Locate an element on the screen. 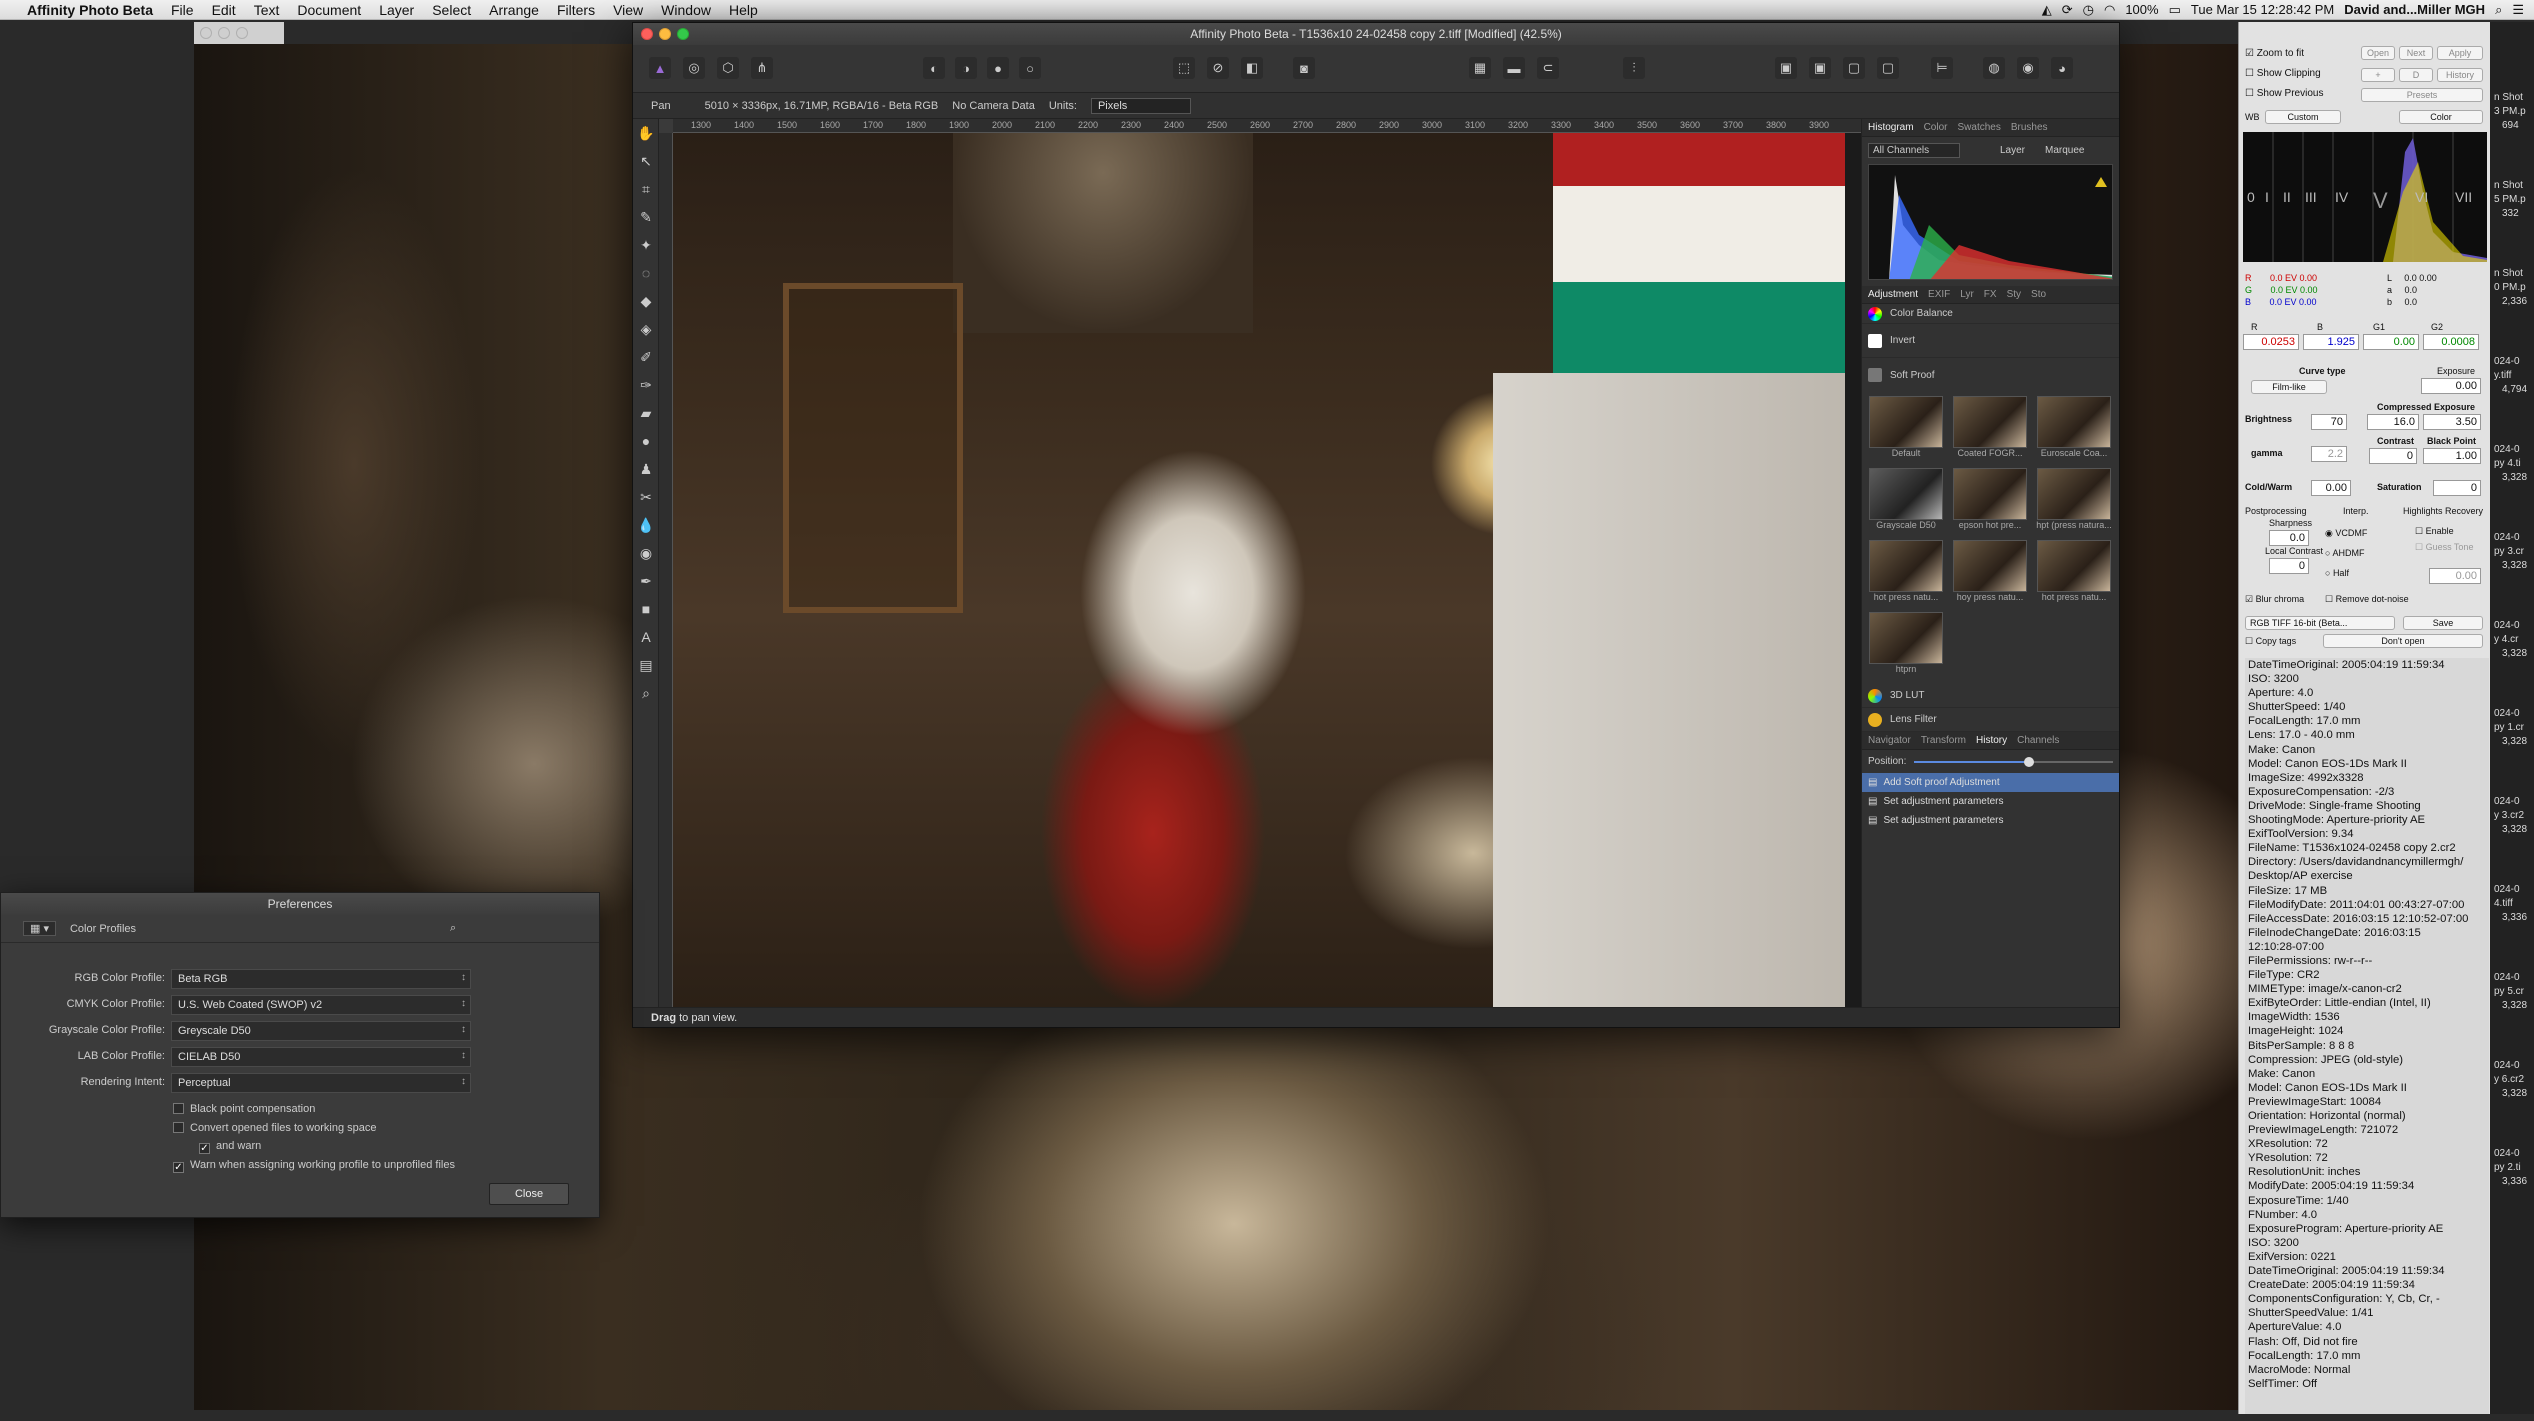 This screenshot has height=1421, width=2534. wb-select: Custom is located at coordinates (2303, 117).